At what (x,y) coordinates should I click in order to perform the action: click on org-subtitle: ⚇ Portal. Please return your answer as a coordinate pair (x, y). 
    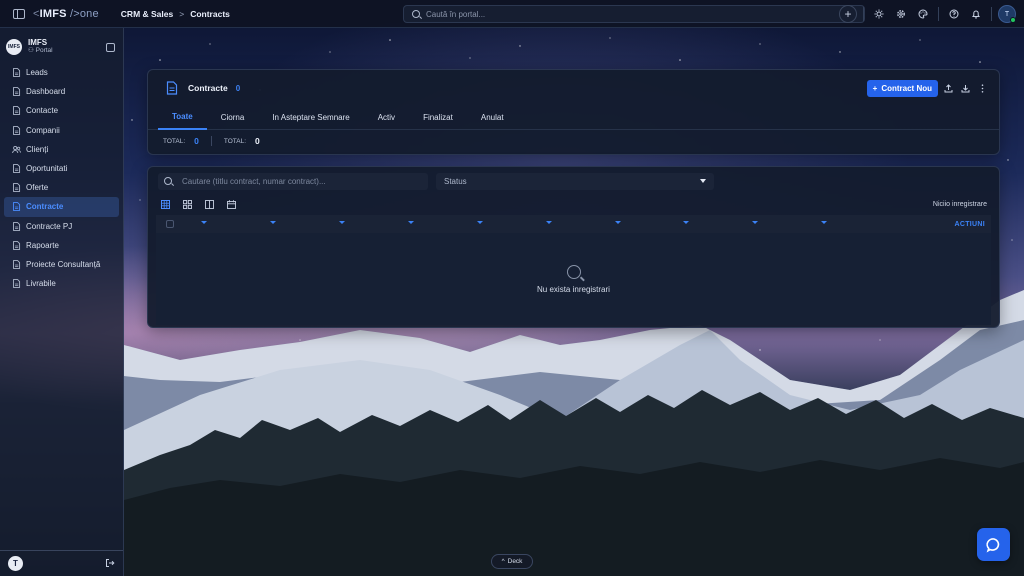
    Looking at the image, I should click on (40, 50).